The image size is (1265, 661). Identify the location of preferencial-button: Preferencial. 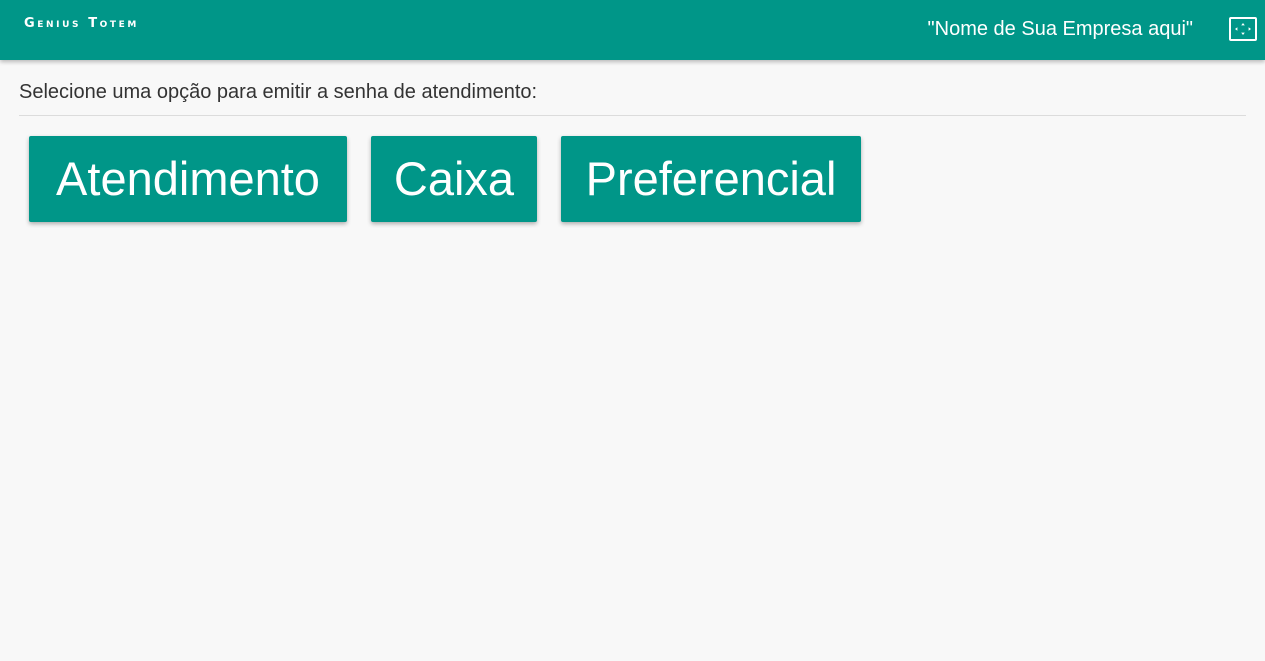
(711, 179).